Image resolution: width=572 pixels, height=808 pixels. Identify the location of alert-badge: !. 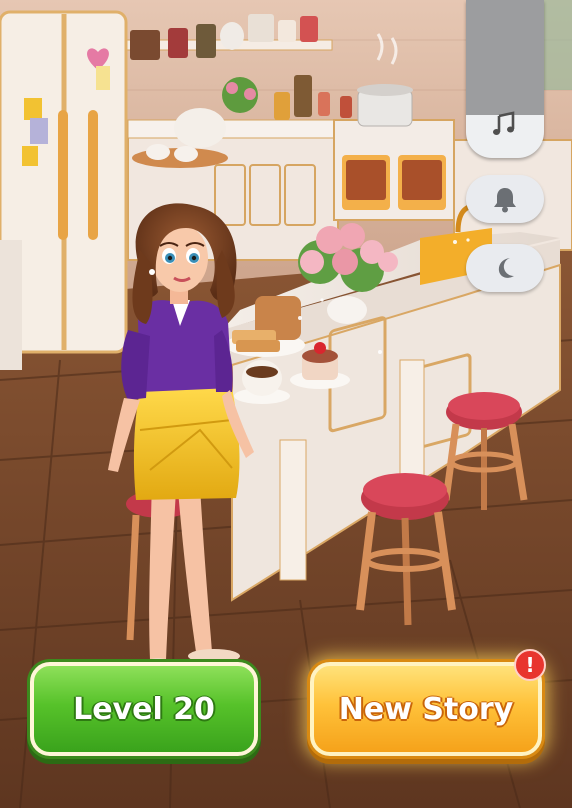
(530, 665).